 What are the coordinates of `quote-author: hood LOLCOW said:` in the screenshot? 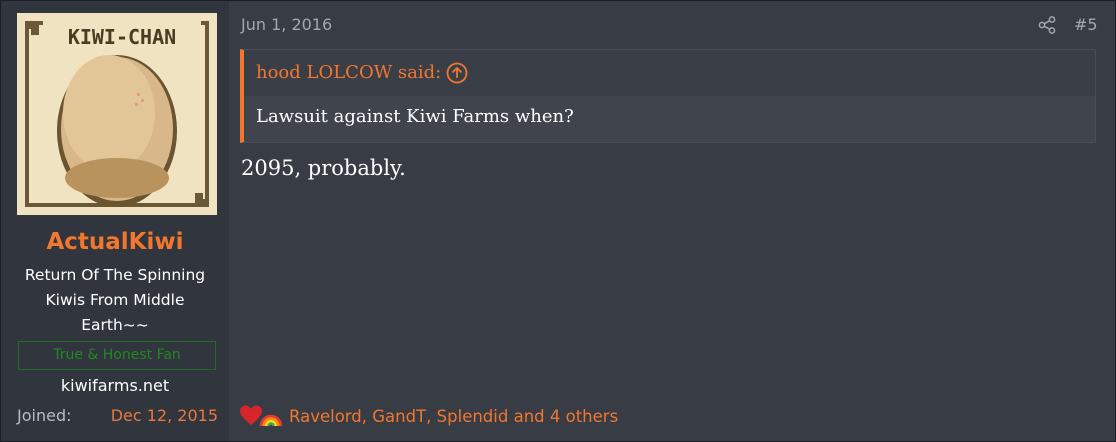 It's located at (348, 72).